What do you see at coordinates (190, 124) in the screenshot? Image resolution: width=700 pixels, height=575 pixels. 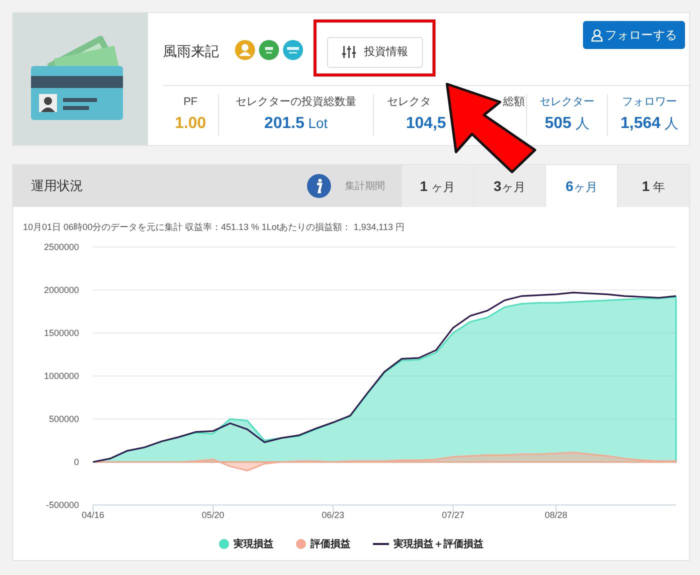 I see `stat-value: 1.00` at bounding box center [190, 124].